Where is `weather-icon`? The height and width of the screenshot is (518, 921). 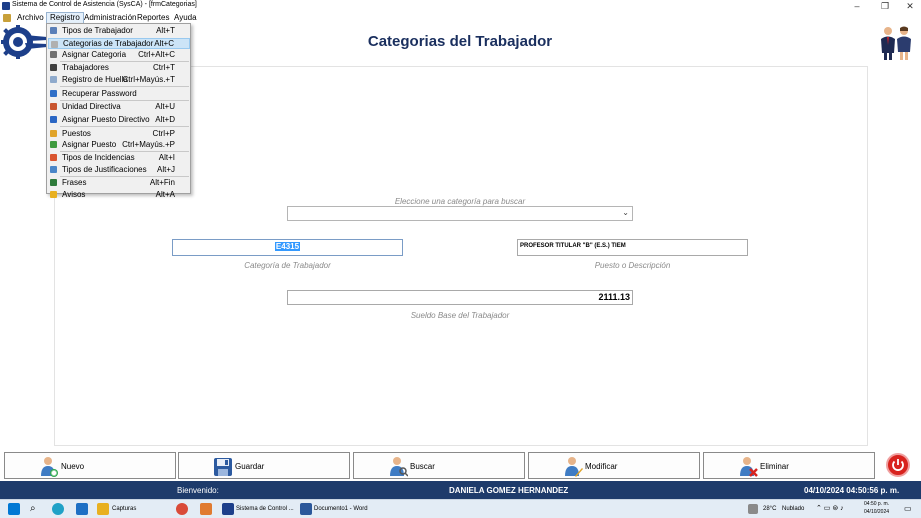
weather-icon is located at coordinates (753, 509).